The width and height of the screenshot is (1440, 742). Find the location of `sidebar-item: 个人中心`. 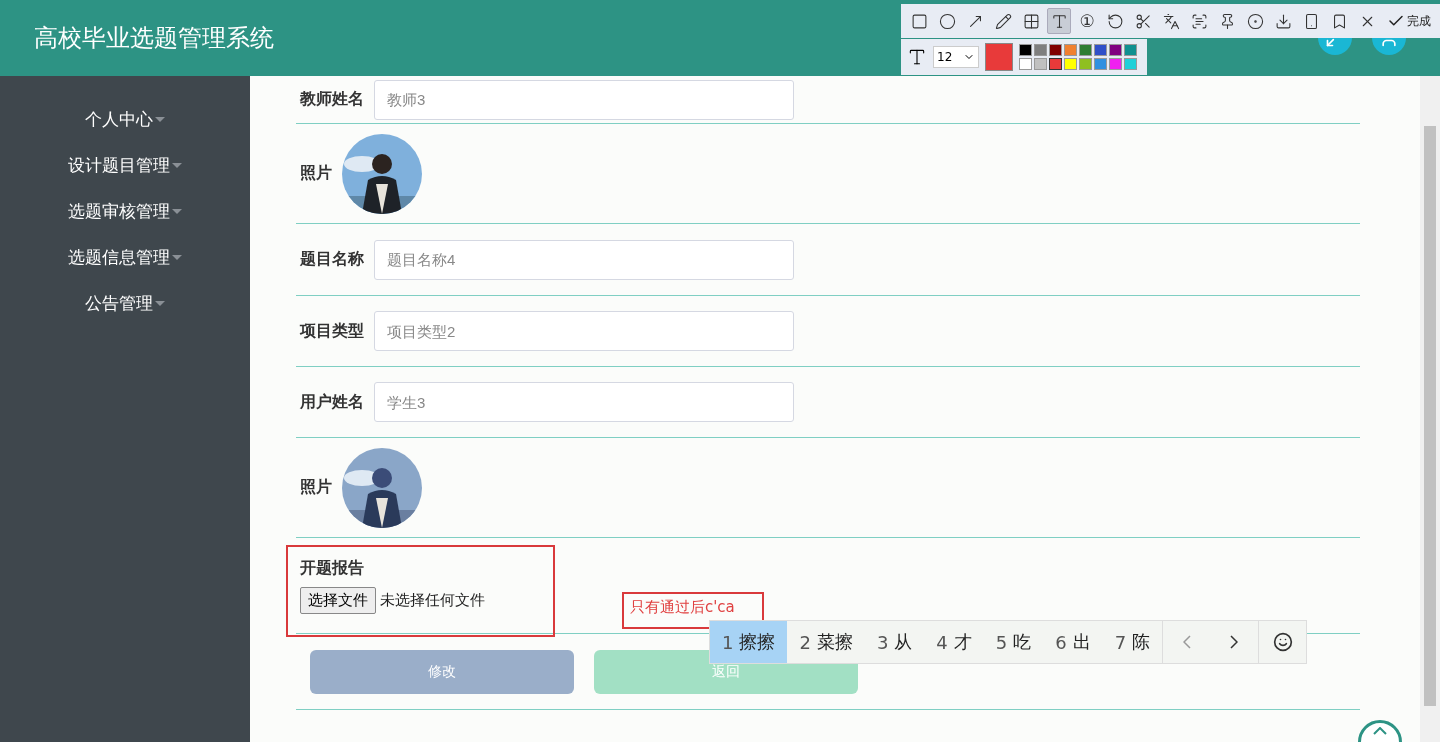

sidebar-item: 个人中心 is located at coordinates (125, 119).